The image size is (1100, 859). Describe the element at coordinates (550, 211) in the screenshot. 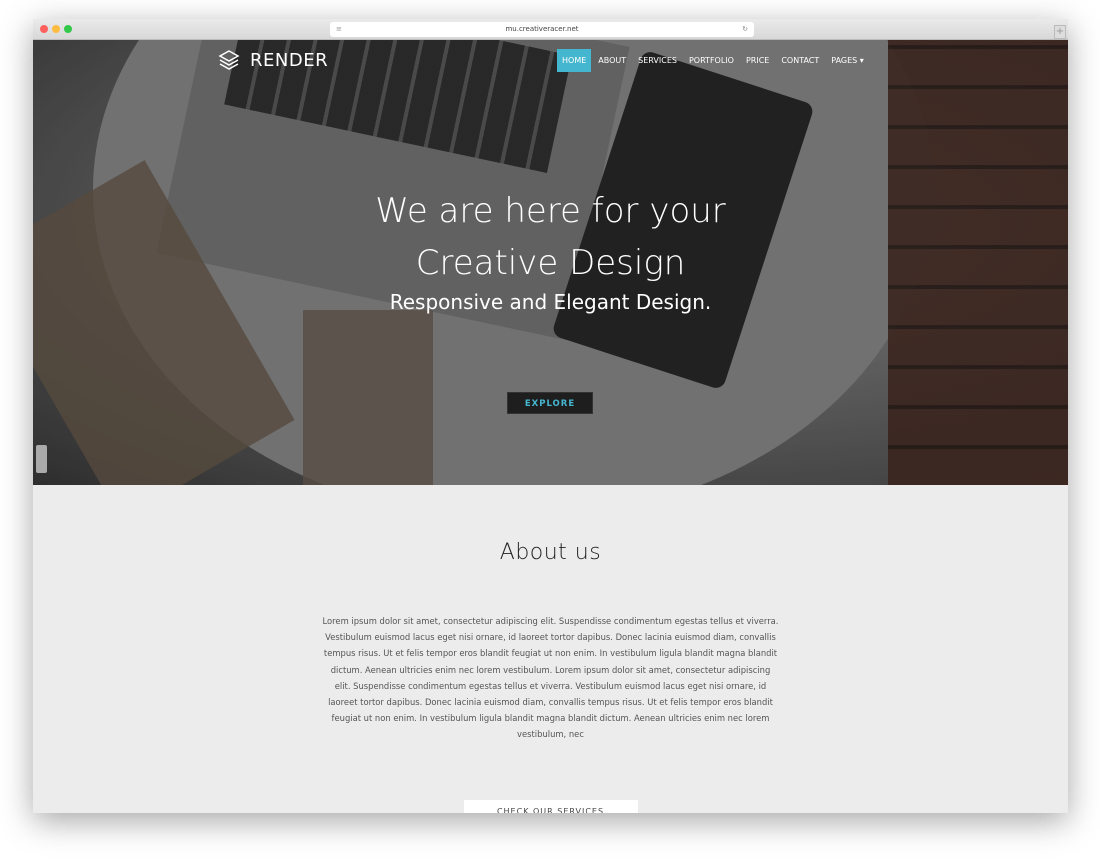

I see `hero-title-line1: We are here for your` at that location.